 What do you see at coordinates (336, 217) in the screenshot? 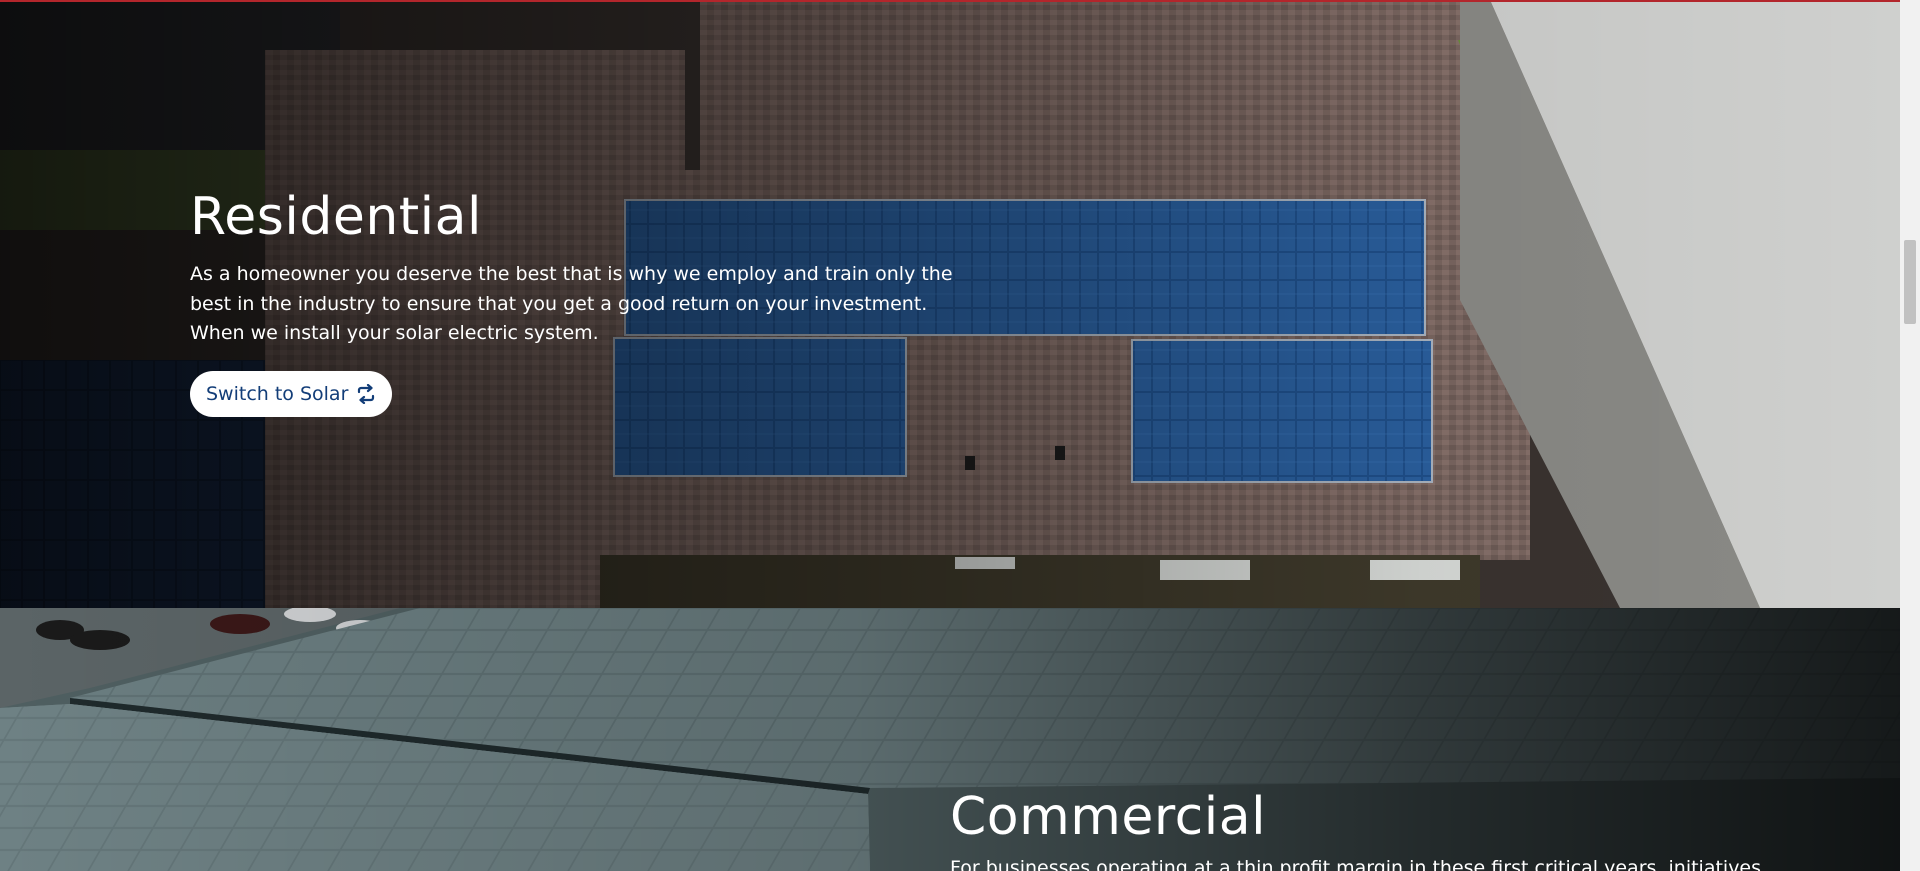
I see `residential-title: Residential` at bounding box center [336, 217].